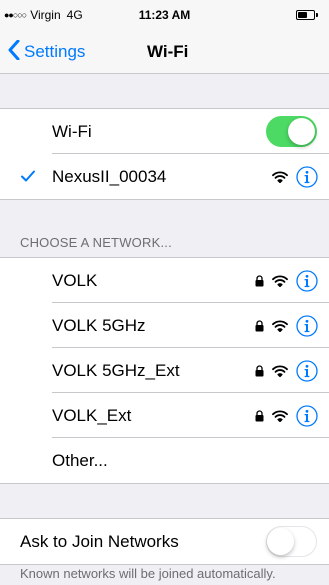  I want to click on ask-to-join-label: Ask to Join Networks, so click(99, 541).